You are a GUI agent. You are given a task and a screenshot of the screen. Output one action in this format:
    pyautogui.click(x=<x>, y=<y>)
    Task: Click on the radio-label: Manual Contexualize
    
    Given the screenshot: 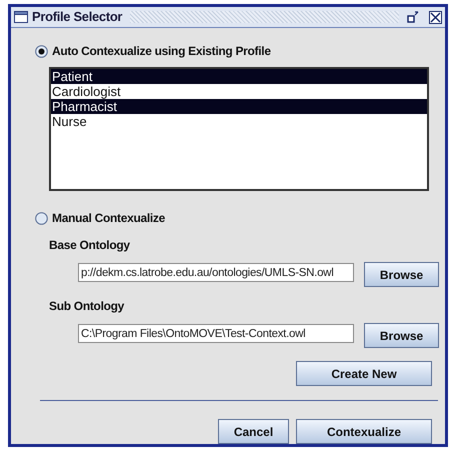 What is the action you would take?
    pyautogui.click(x=108, y=218)
    